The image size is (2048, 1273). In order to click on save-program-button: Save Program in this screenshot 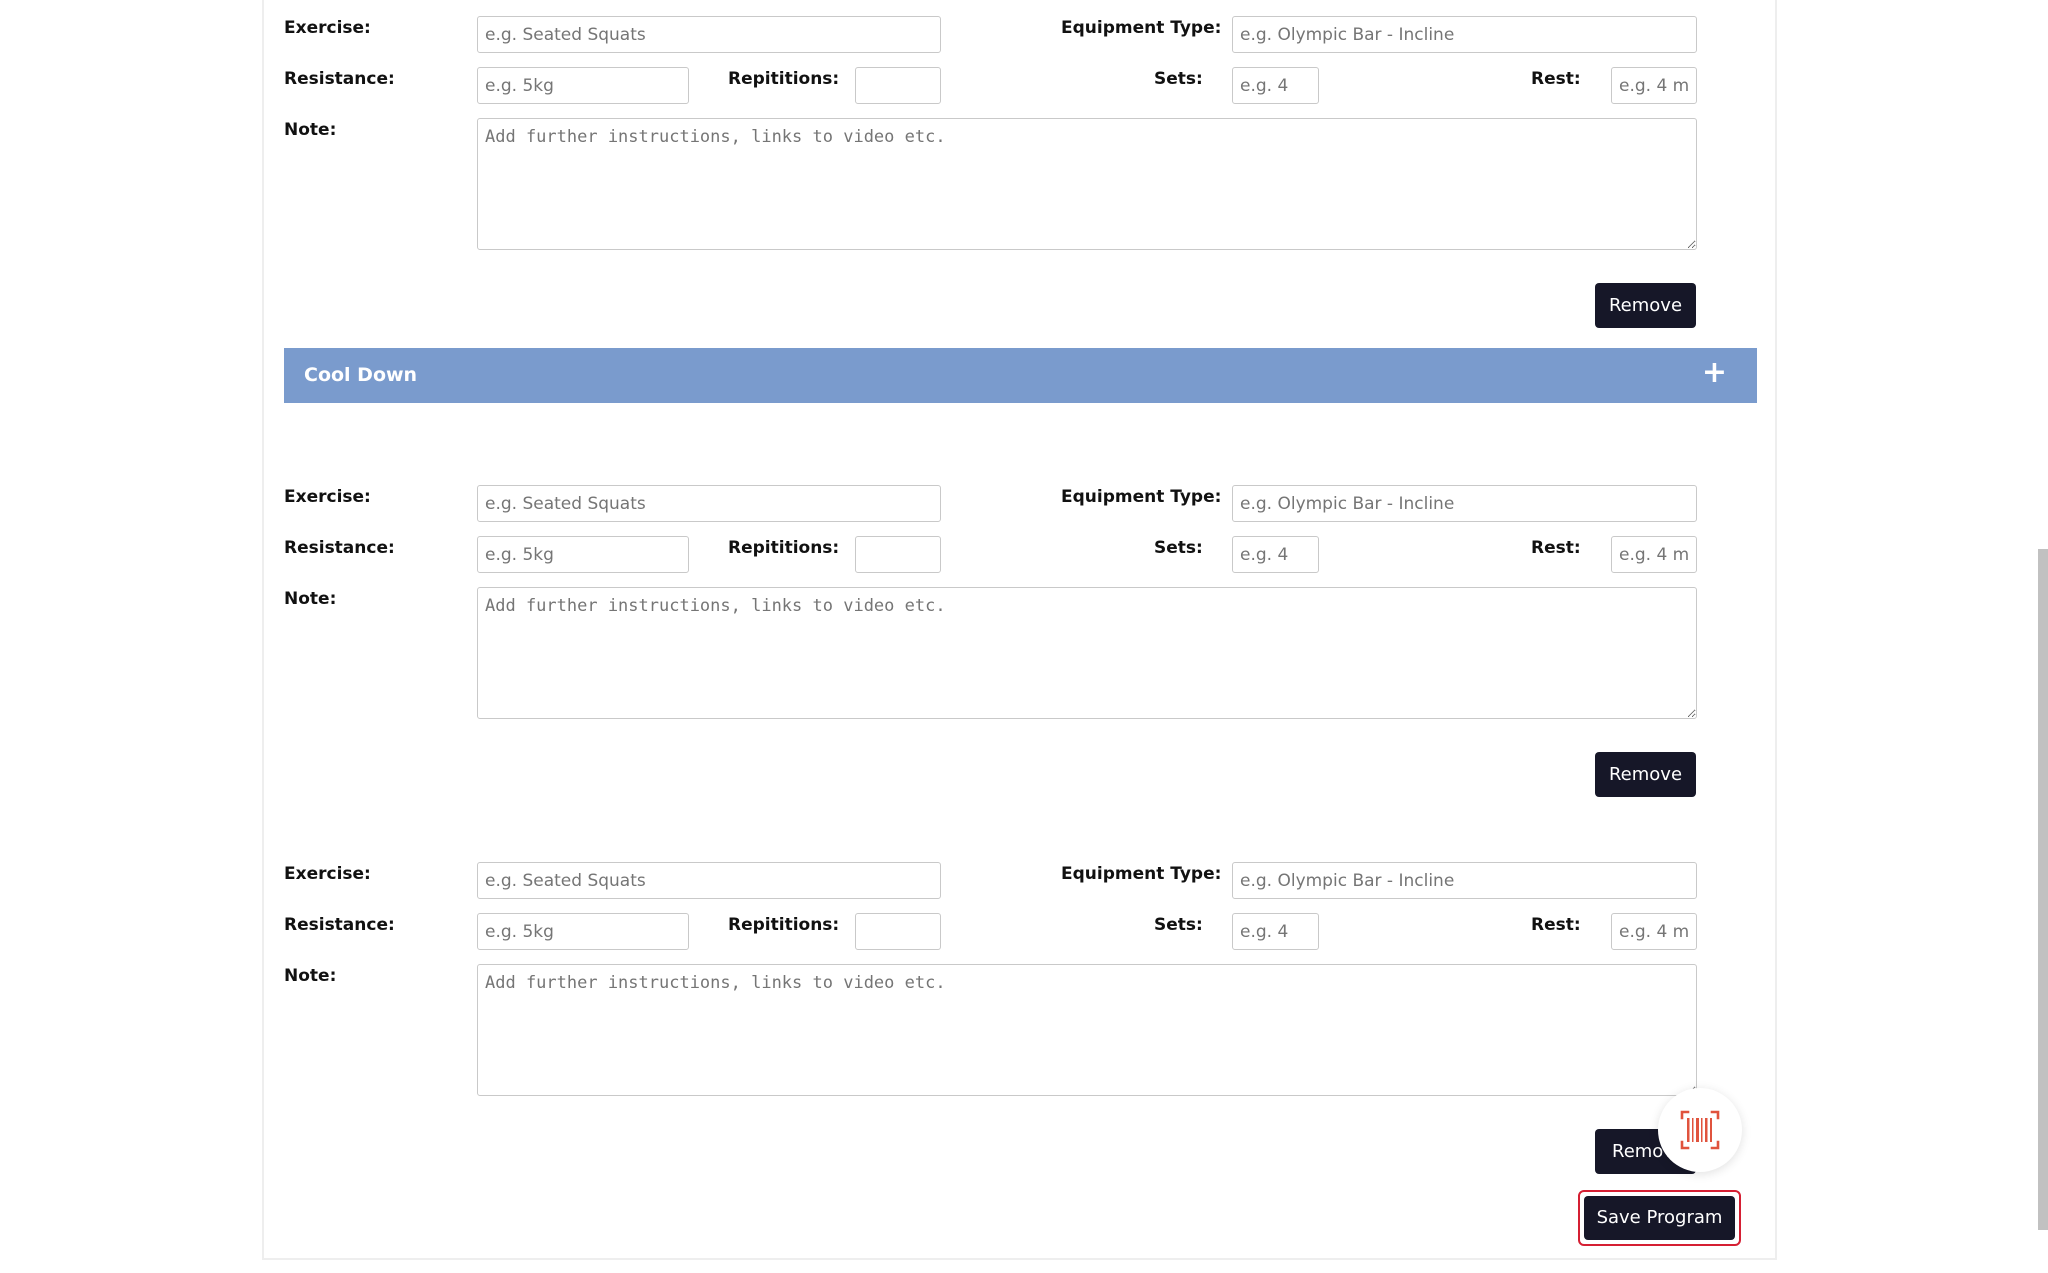, I will do `click(1659, 1218)`.